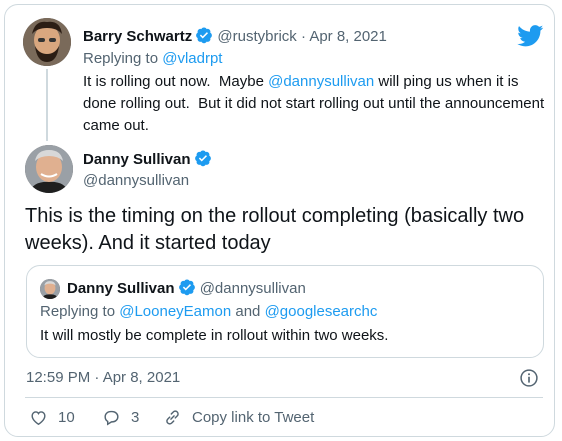 This screenshot has width=562, height=441. What do you see at coordinates (192, 58) in the screenshot?
I see `replying-to-link: @vladrpt` at bounding box center [192, 58].